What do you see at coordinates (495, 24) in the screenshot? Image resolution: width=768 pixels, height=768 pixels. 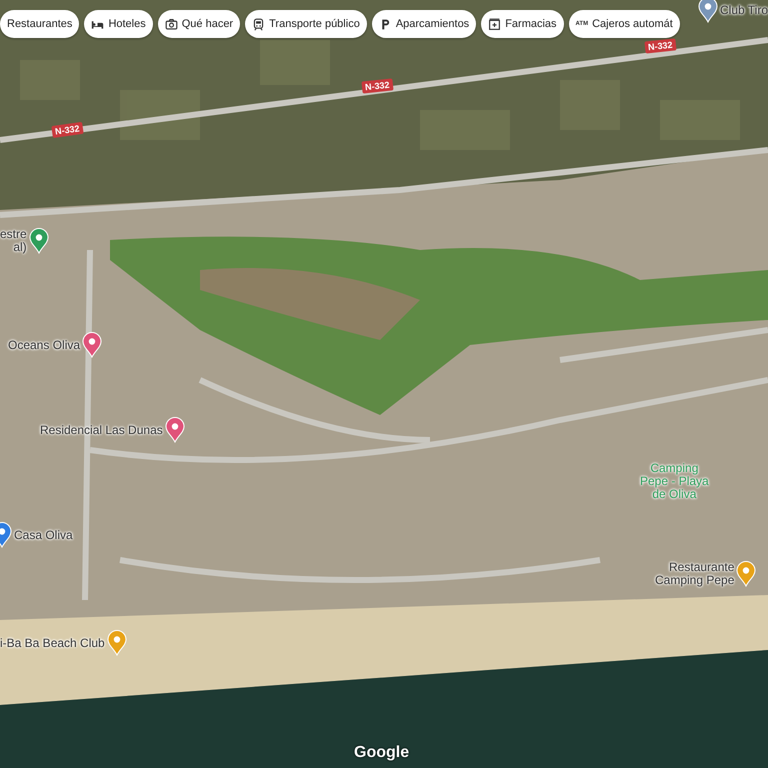 I see `pharmacy-icon` at bounding box center [495, 24].